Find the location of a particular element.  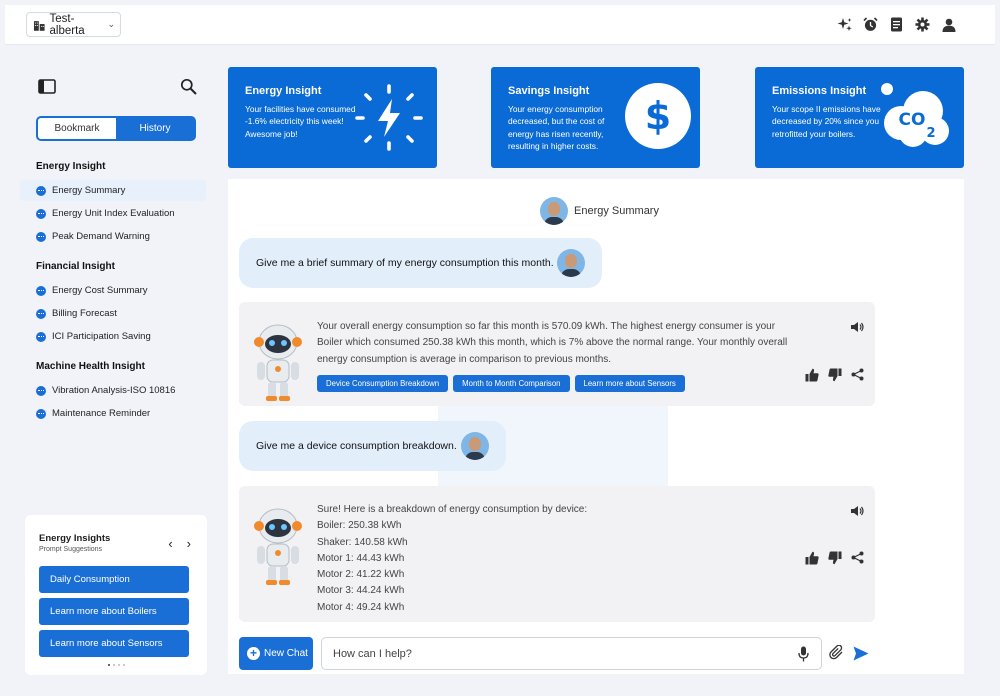

user-icon is located at coordinates (948, 24).